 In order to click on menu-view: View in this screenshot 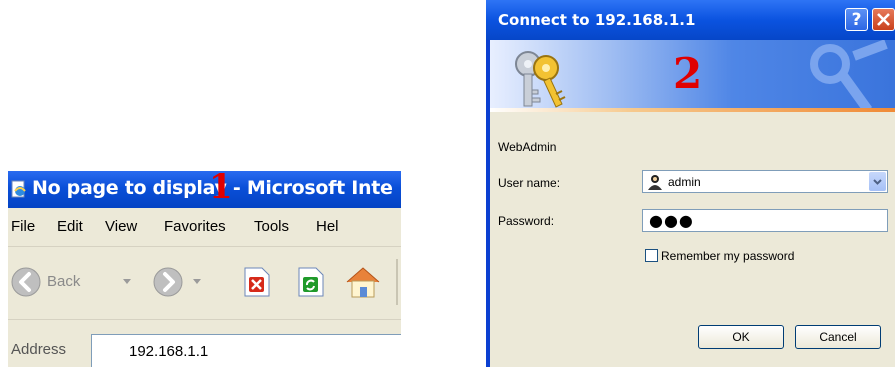, I will do `click(121, 226)`.